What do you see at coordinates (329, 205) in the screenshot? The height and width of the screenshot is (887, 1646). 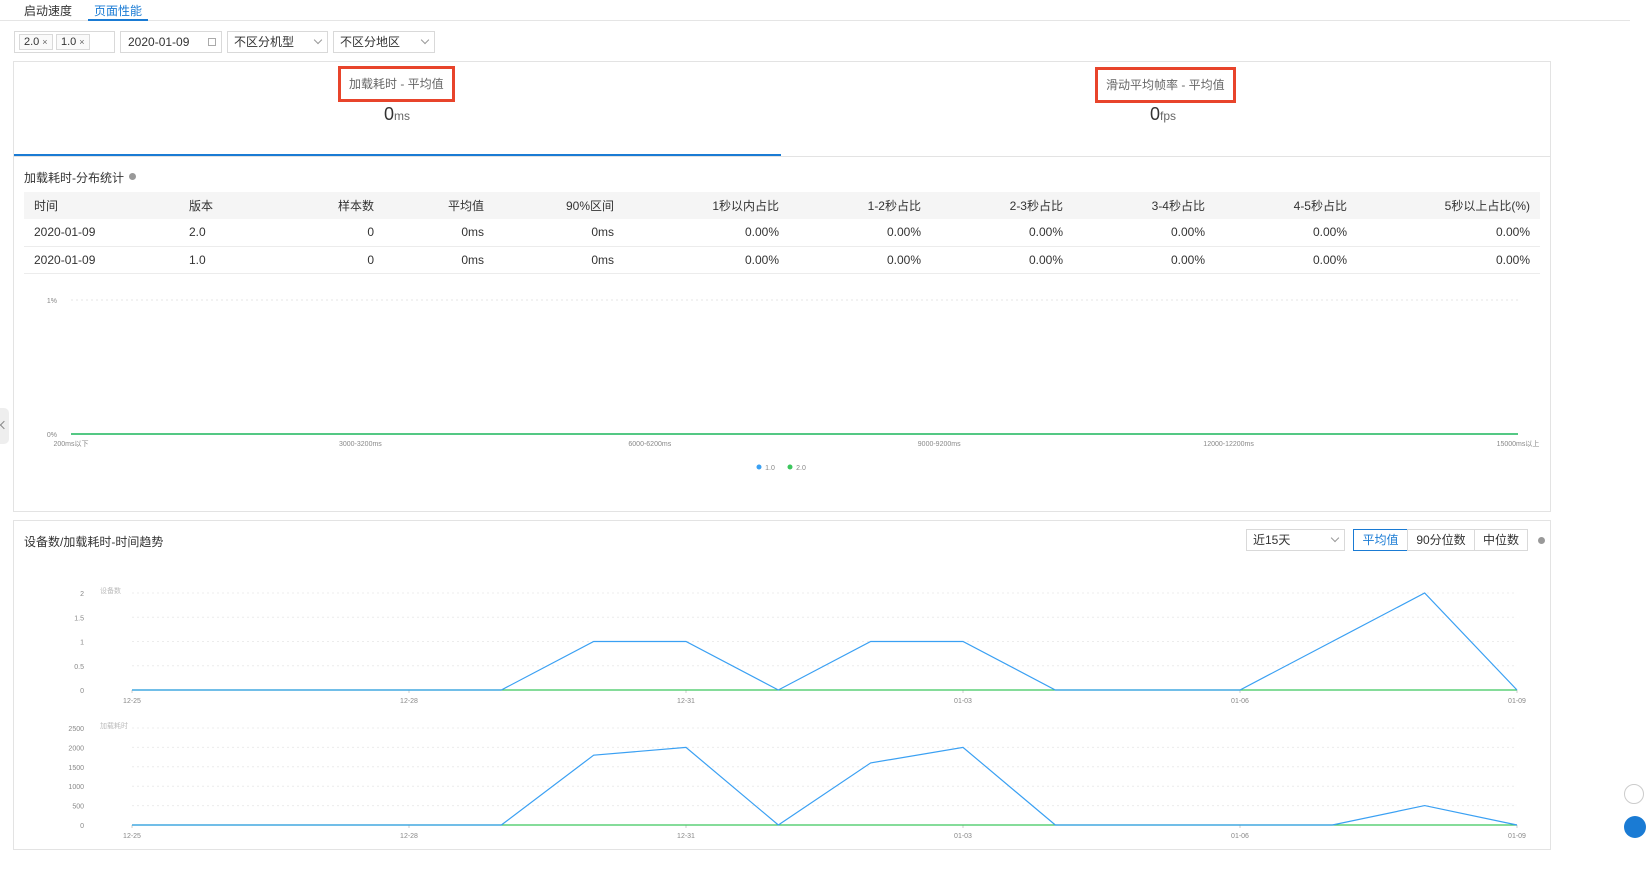 I see `column-header: 样本数` at bounding box center [329, 205].